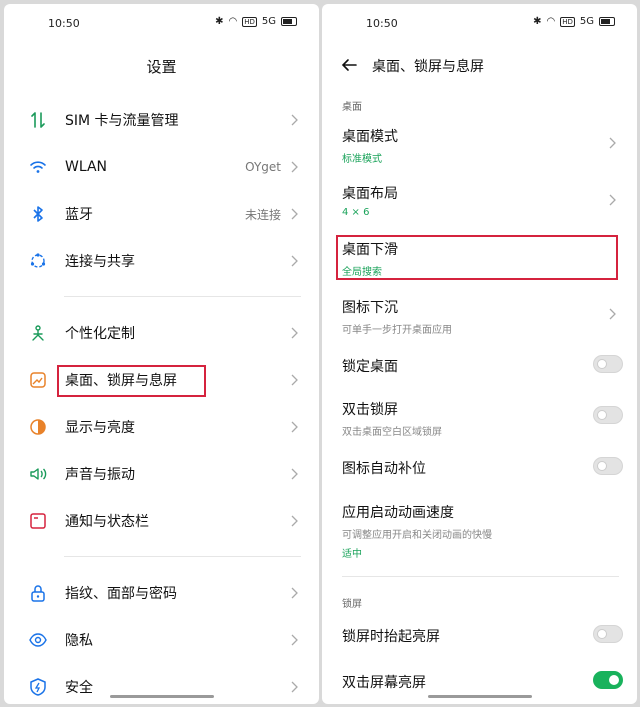  I want to click on shield-icon, so click(38, 687).